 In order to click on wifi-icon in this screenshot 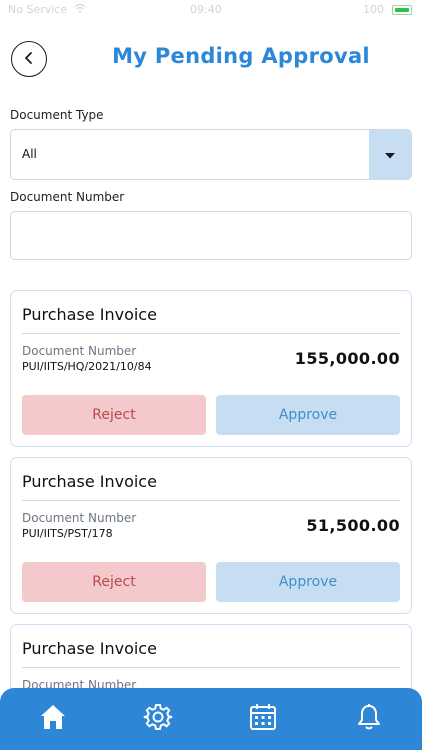, I will do `click(80, 9)`.